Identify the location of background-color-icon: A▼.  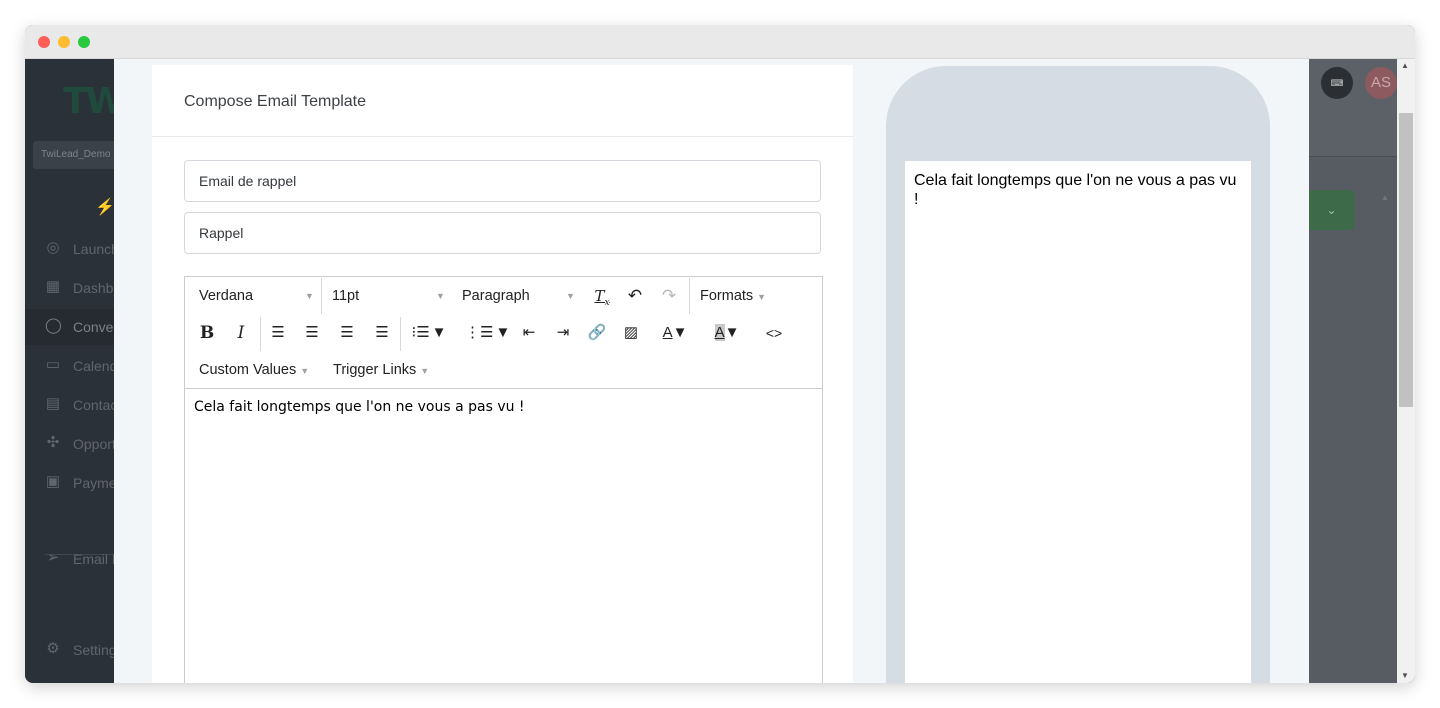
(727, 333).